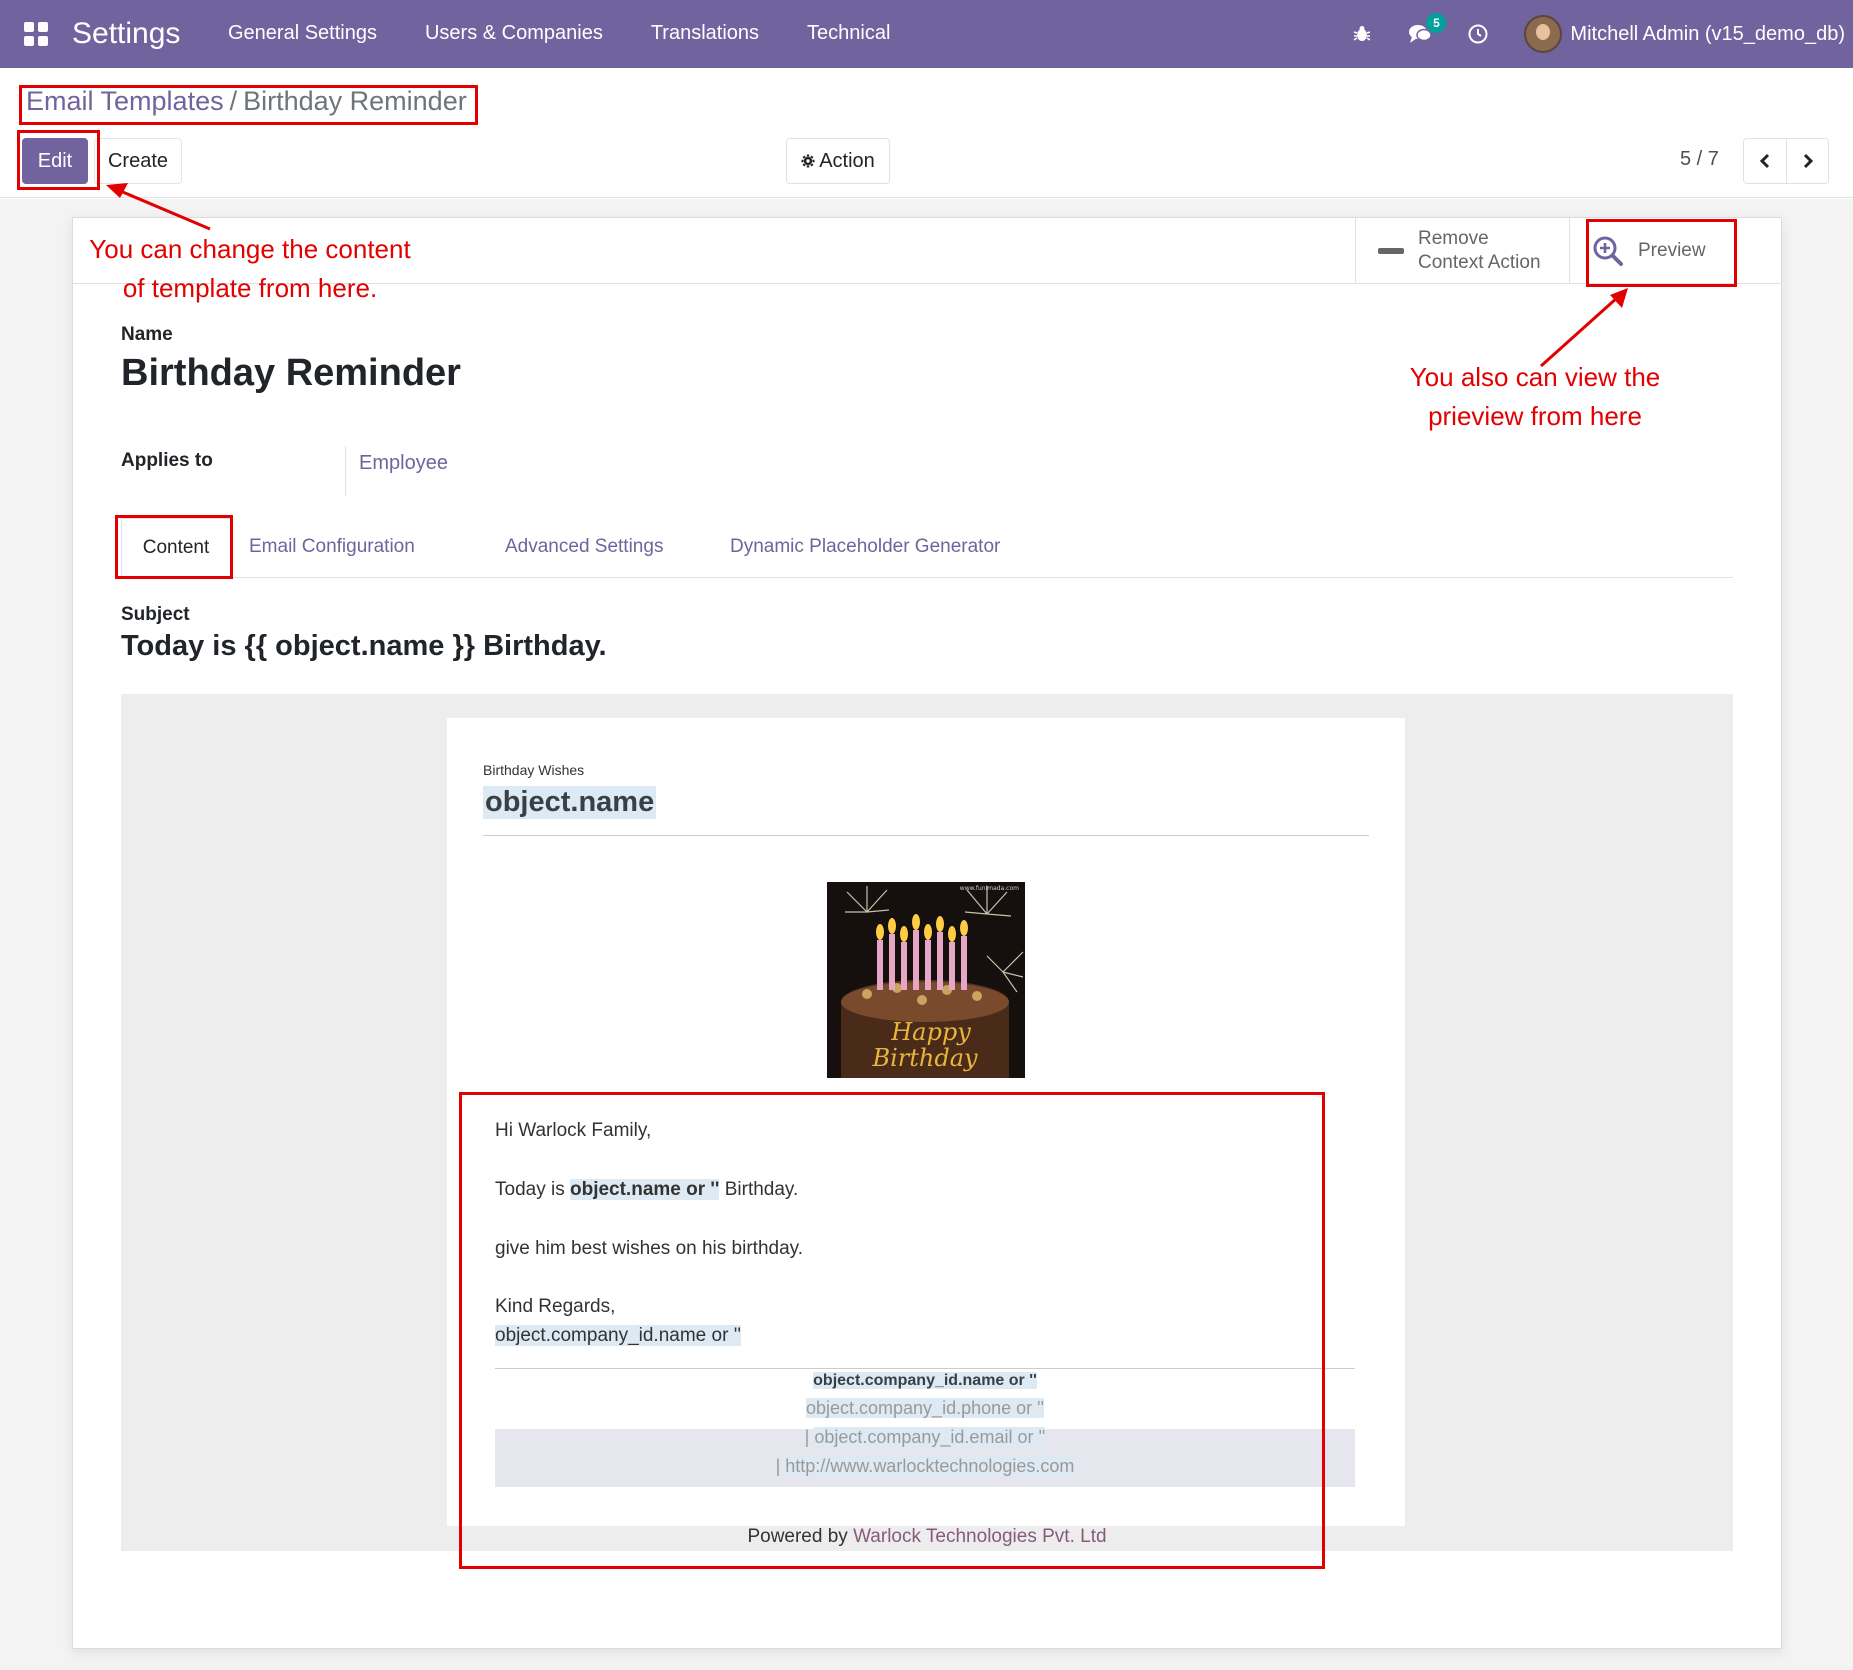 The height and width of the screenshot is (1670, 1853). I want to click on email-kicker: Birthday Wishes, so click(534, 770).